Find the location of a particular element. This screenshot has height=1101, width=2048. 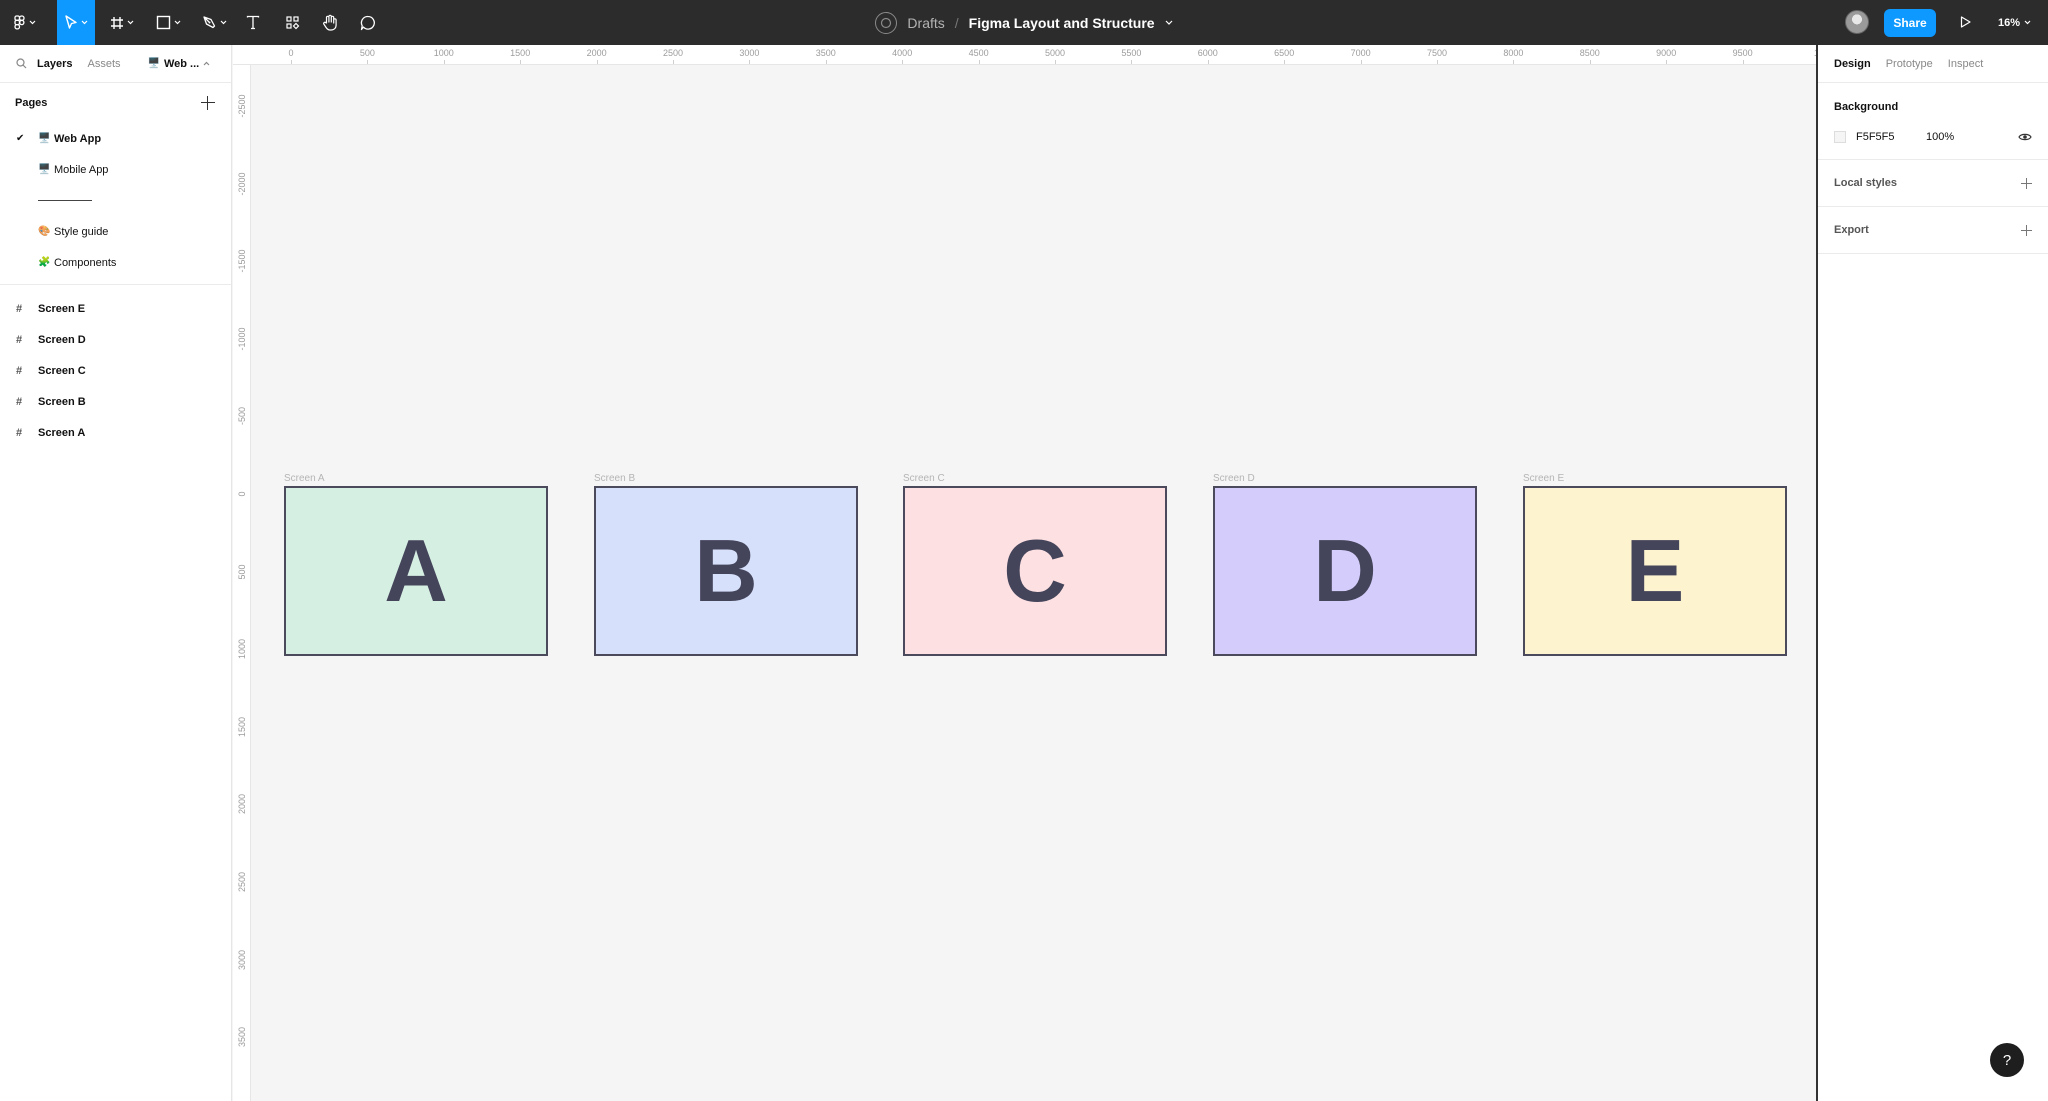

frame-tool-button is located at coordinates (122, 22).